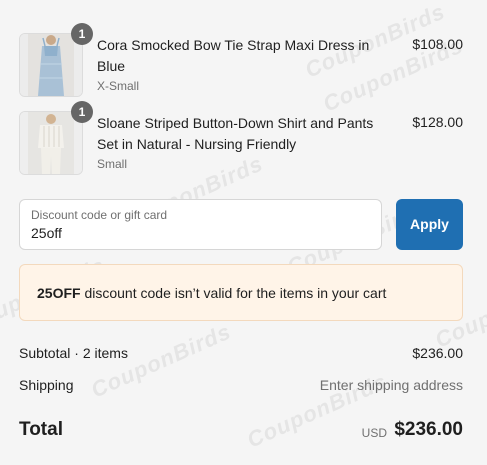 This screenshot has width=487, height=465. I want to click on blue-maxi-dress-thumbnail-icon, so click(51, 65).